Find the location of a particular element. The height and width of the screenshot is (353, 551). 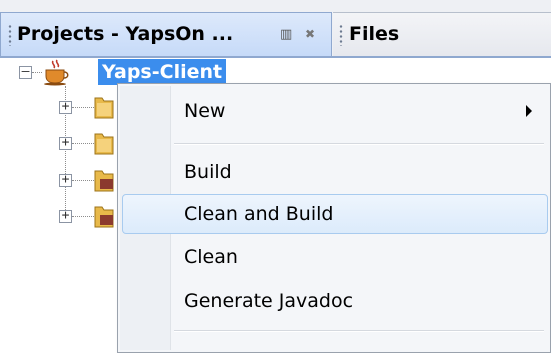

menu-item-clean: Clean is located at coordinates (335, 257).